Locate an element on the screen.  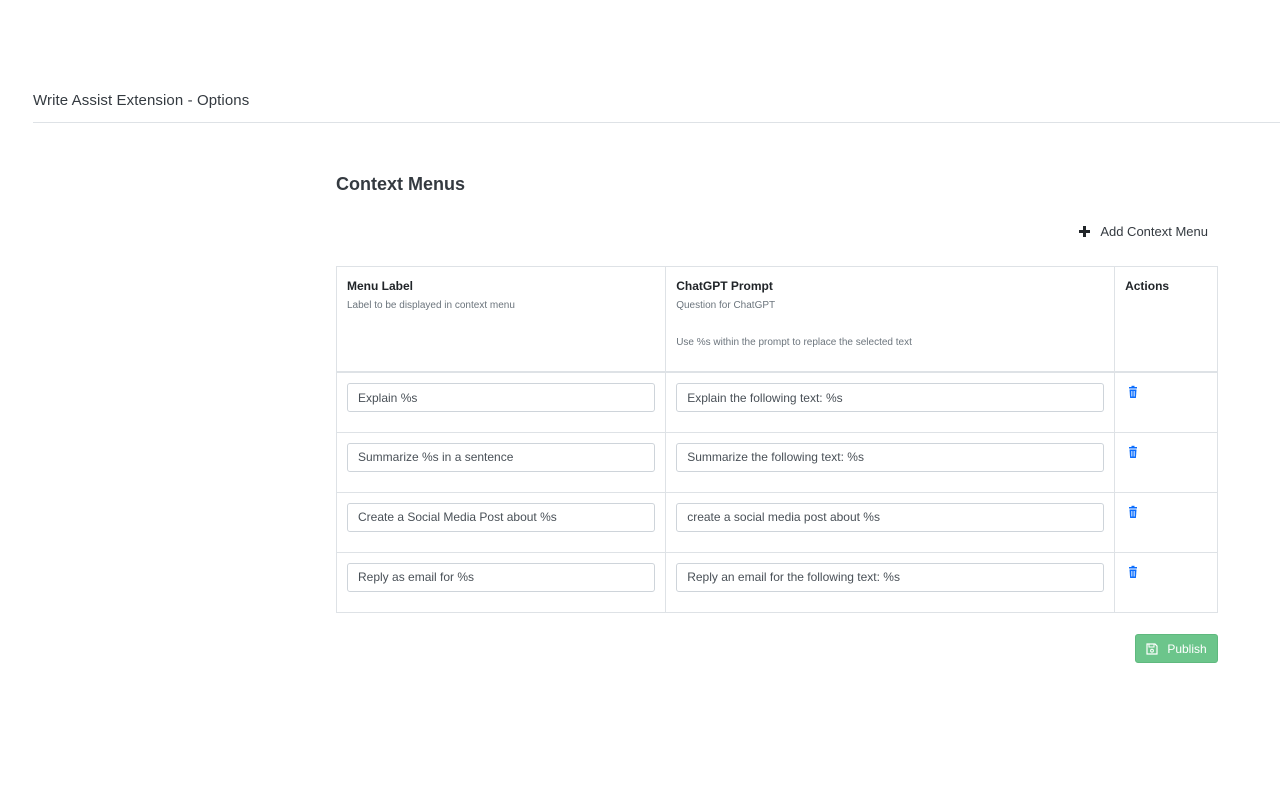
app-header: Write Assist Extension - Options is located at coordinates (656, 106).